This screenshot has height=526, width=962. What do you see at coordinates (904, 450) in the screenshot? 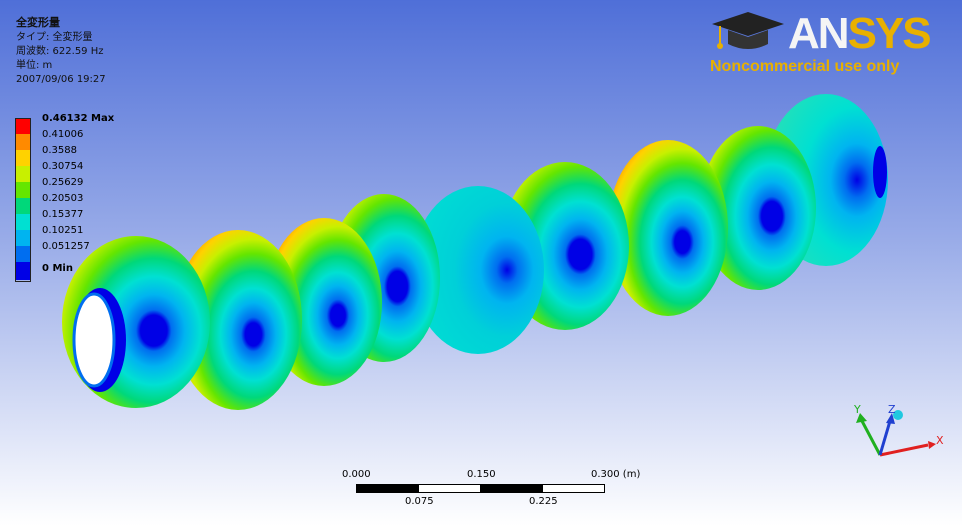
I see `x-axis-arrow` at bounding box center [904, 450].